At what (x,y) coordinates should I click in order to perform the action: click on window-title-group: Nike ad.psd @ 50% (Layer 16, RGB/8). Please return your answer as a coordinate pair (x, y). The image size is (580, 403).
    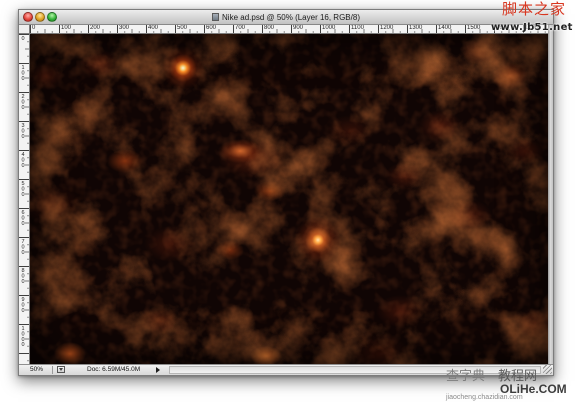
    Looking at the image, I should click on (286, 17).